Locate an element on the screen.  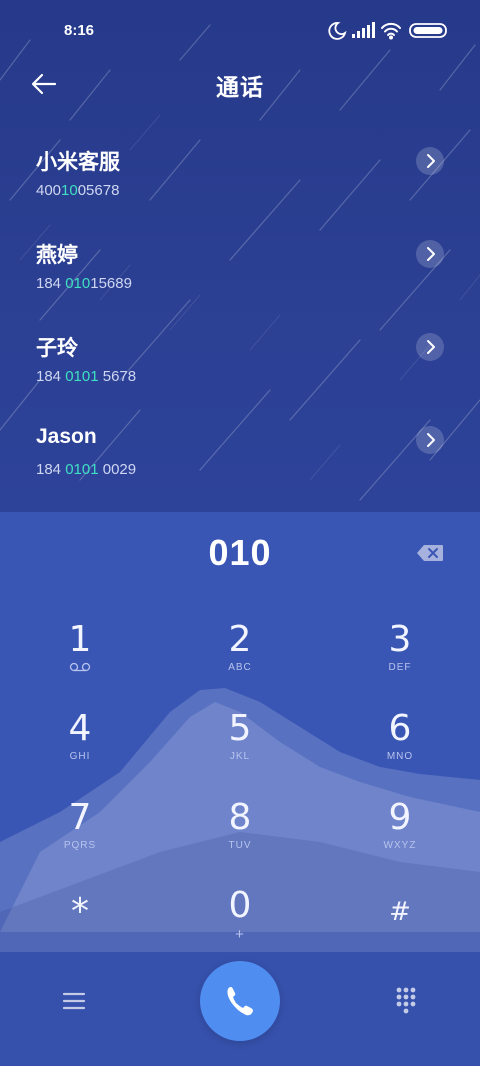
key-digit: 5 is located at coordinates (240, 728).